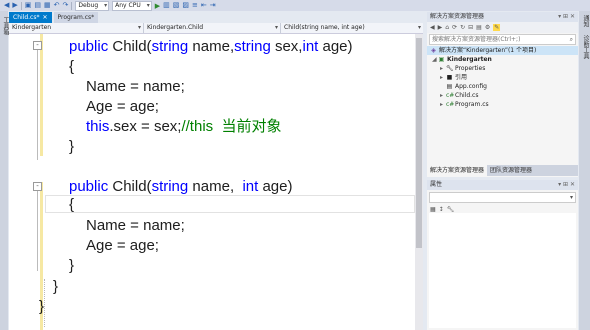 This screenshot has width=590, height=330. I want to click on tree-item-label: Child.cs, so click(467, 95).